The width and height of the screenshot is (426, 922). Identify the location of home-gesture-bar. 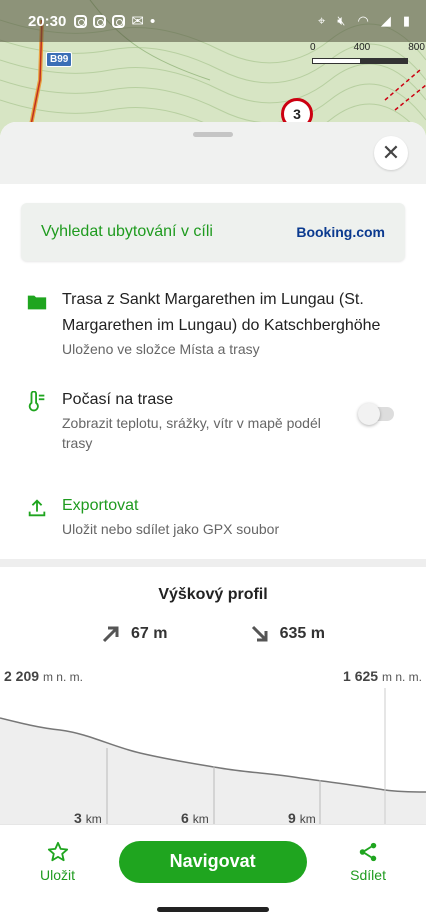
(213, 909).